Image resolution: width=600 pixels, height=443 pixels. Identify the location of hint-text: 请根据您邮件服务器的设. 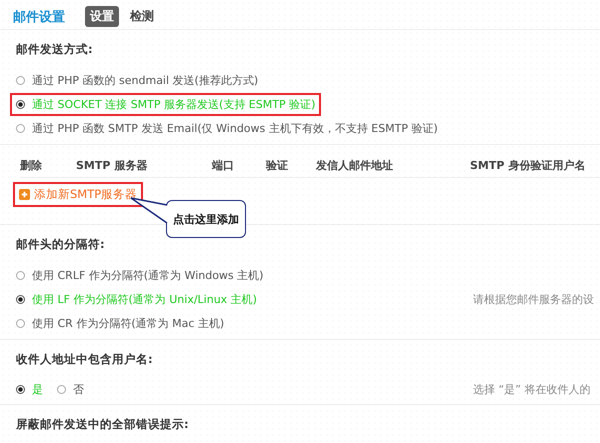
(534, 299).